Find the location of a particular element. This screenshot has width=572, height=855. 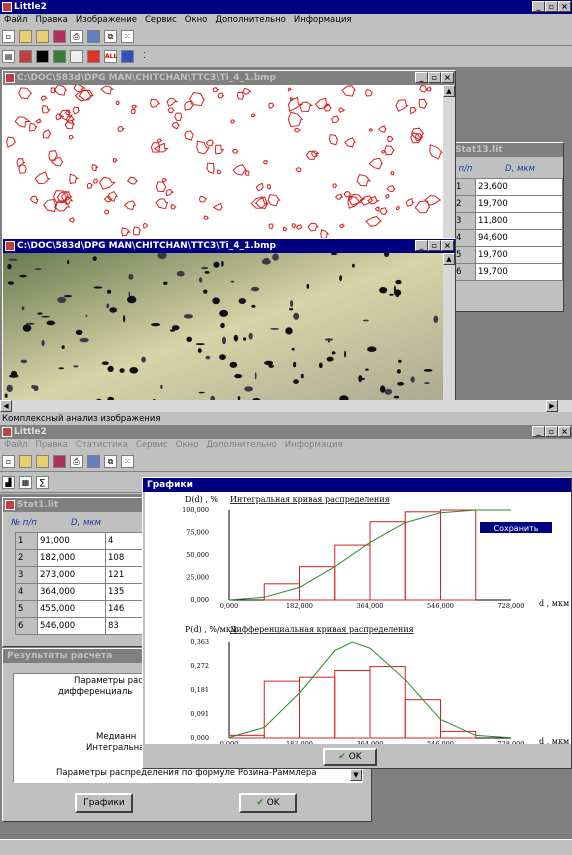

table-row: 5 455,000 146 is located at coordinates (82, 609).